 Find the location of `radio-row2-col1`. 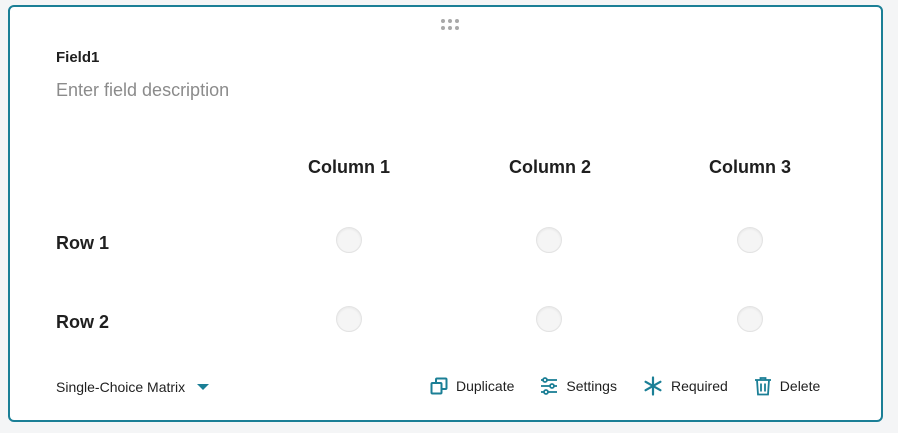

radio-row2-col1 is located at coordinates (349, 319).